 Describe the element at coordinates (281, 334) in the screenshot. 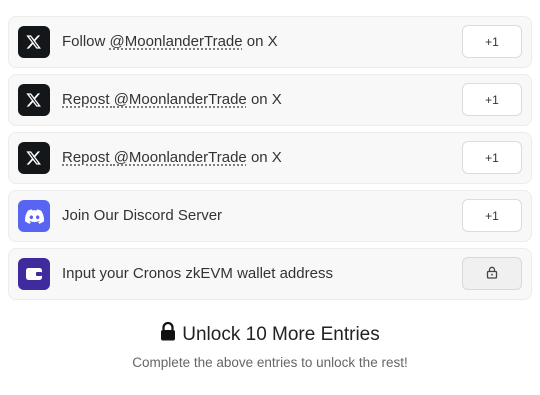

I see `unlock-title: Unlock 10 More Entries` at that location.